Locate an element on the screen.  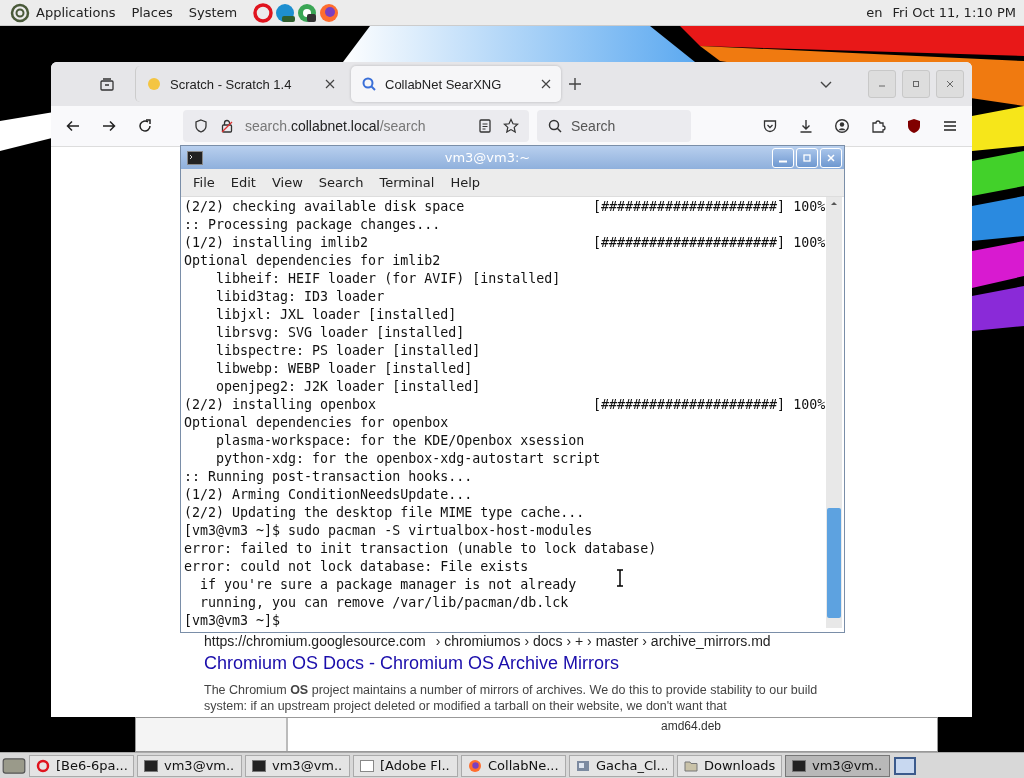
scratch-favicon-icon is located at coordinates (154, 84).